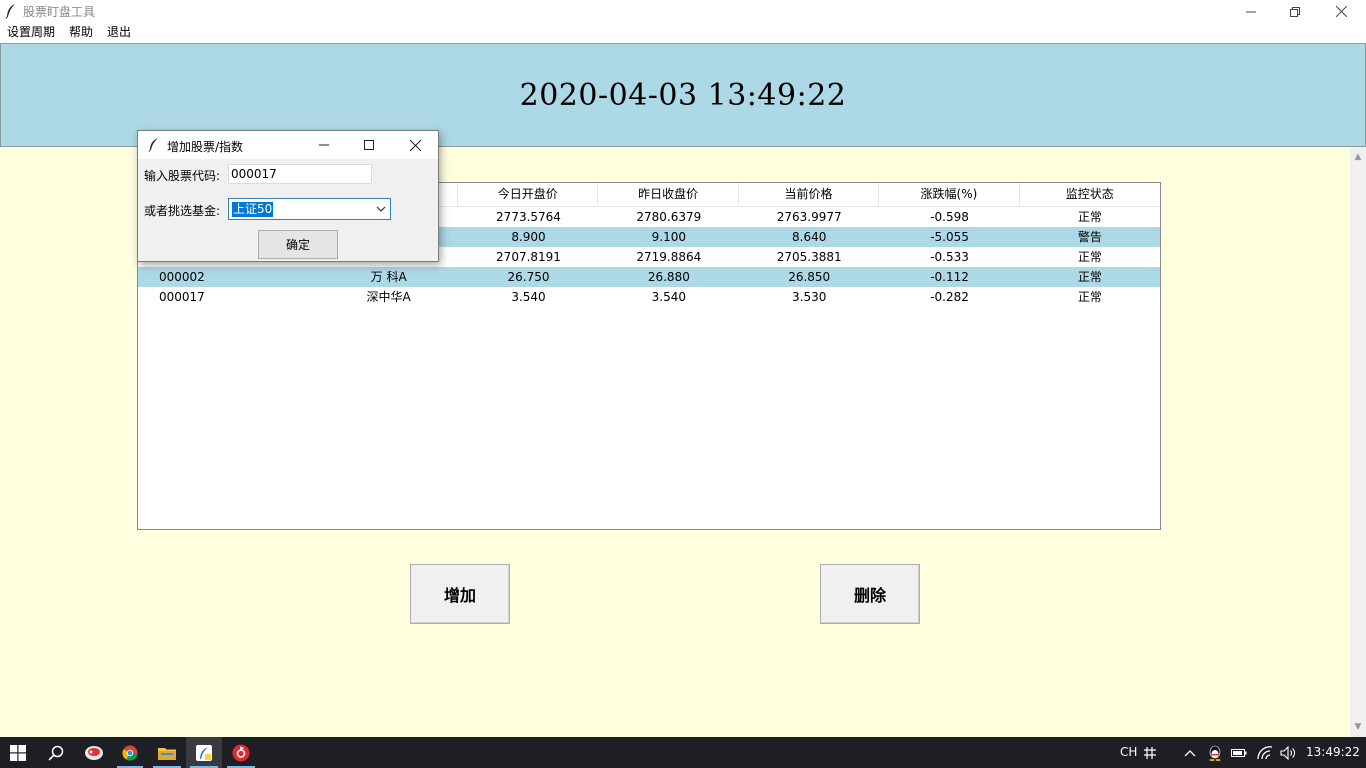 The width and height of the screenshot is (1366, 768). Describe the element at coordinates (668, 194) in the screenshot. I see `header-prev-close: 昨日收盘价` at that location.